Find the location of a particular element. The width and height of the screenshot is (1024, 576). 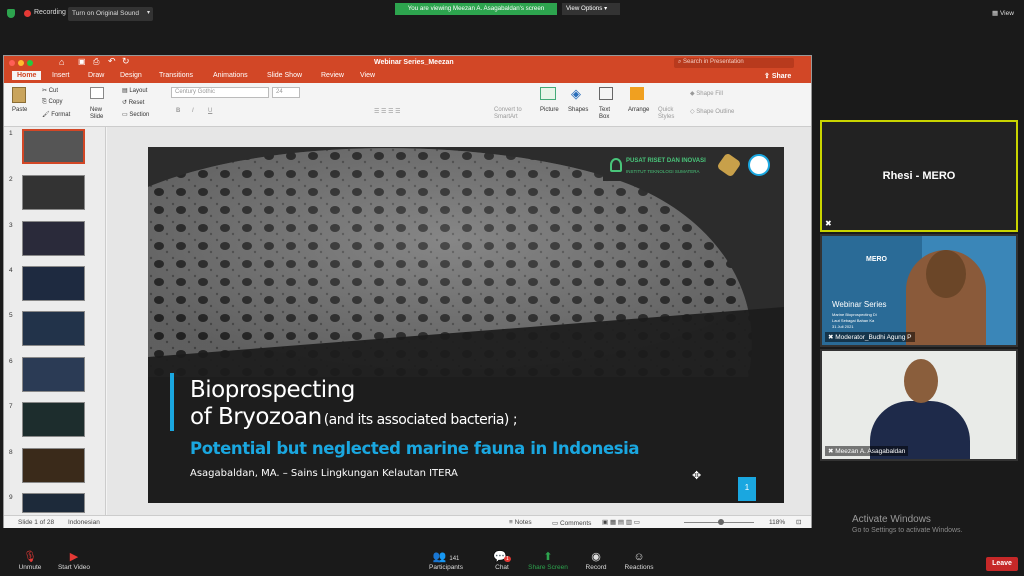

slide-title-line-1: Bioprospecting is located at coordinates (272, 390).